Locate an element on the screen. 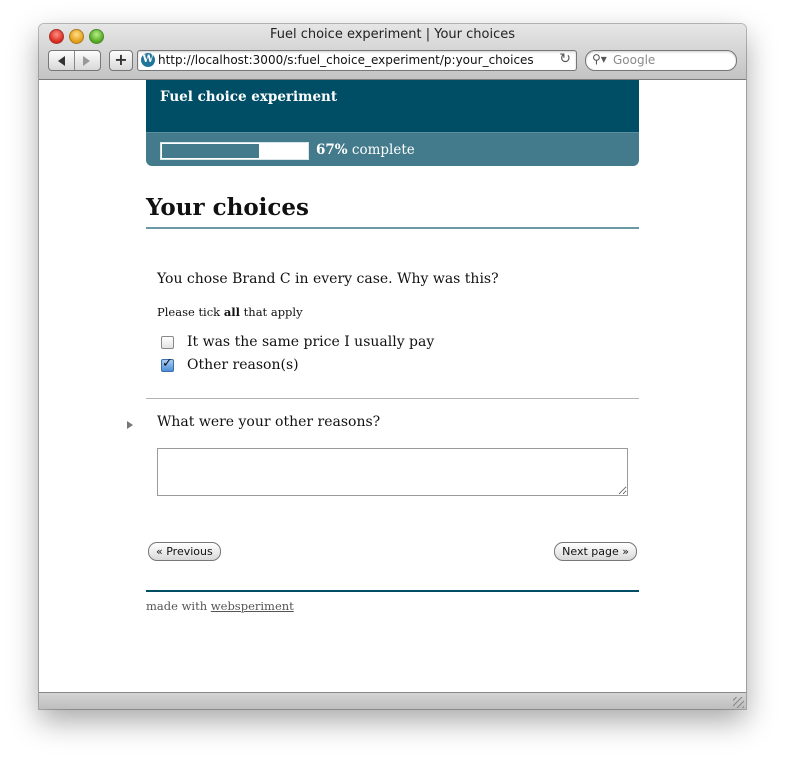 The height and width of the screenshot is (763, 785). back-arrow-icon is located at coordinates (61, 61).